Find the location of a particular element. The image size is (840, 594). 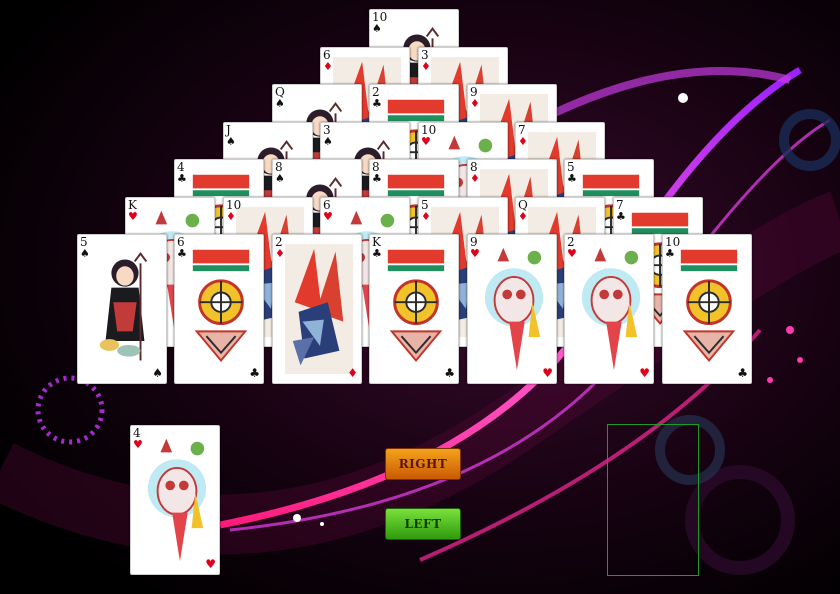

pyramid-card: 6 ♣ ♣ is located at coordinates (219, 309).